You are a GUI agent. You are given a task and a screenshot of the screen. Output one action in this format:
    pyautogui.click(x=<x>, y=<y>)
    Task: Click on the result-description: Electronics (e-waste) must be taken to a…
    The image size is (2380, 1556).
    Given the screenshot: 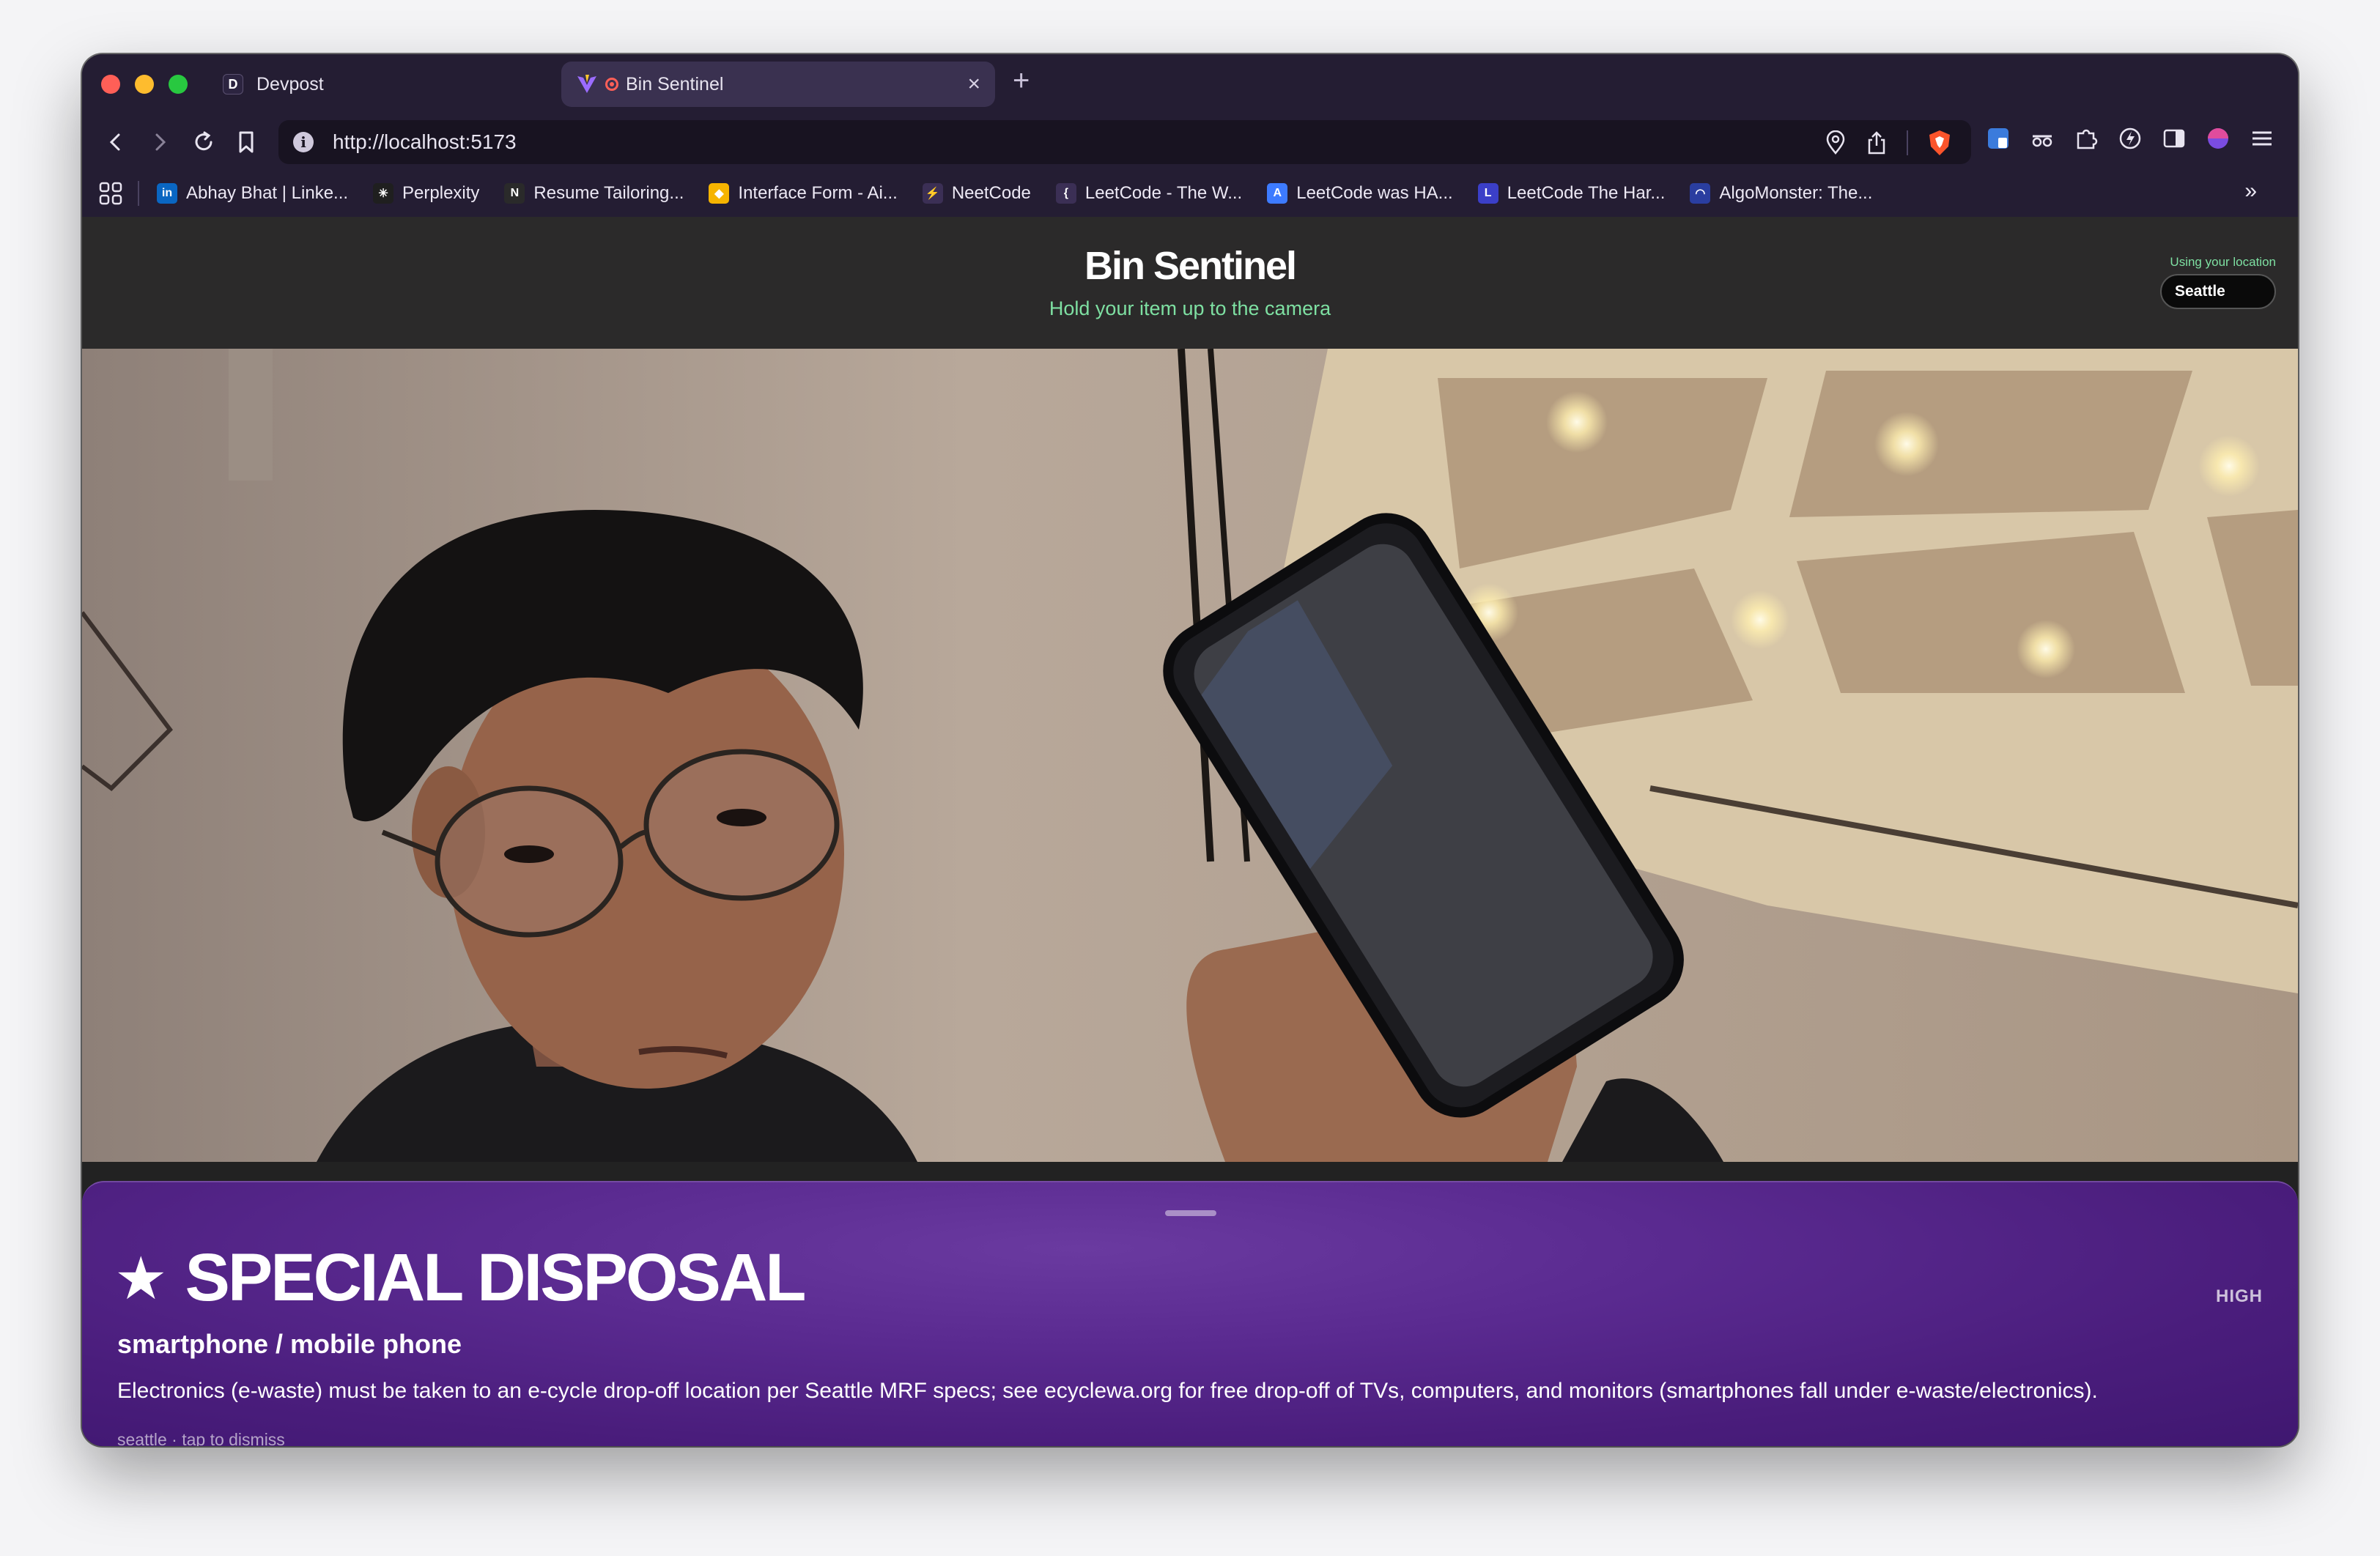 What is the action you would take?
    pyautogui.click(x=1107, y=1391)
    